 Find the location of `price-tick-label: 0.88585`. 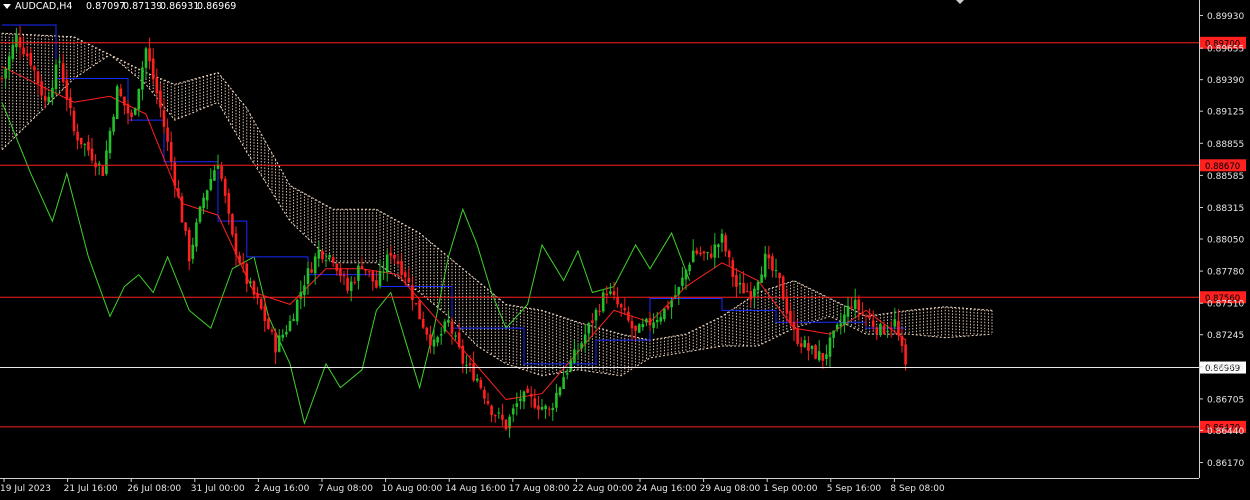

price-tick-label: 0.88585 is located at coordinates (1225, 177).